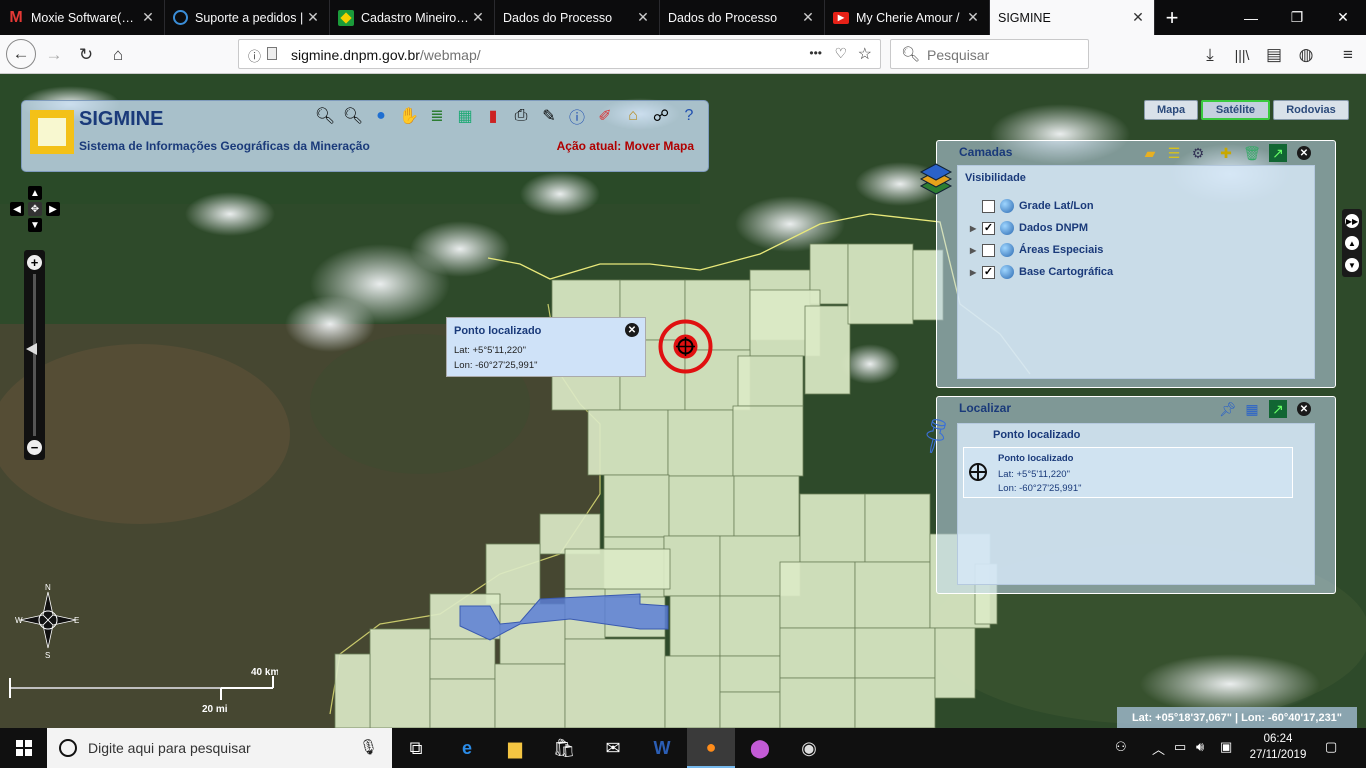 The image size is (1366, 768). What do you see at coordinates (613, 748) in the screenshot?
I see `mail-icon: ✉` at bounding box center [613, 748].